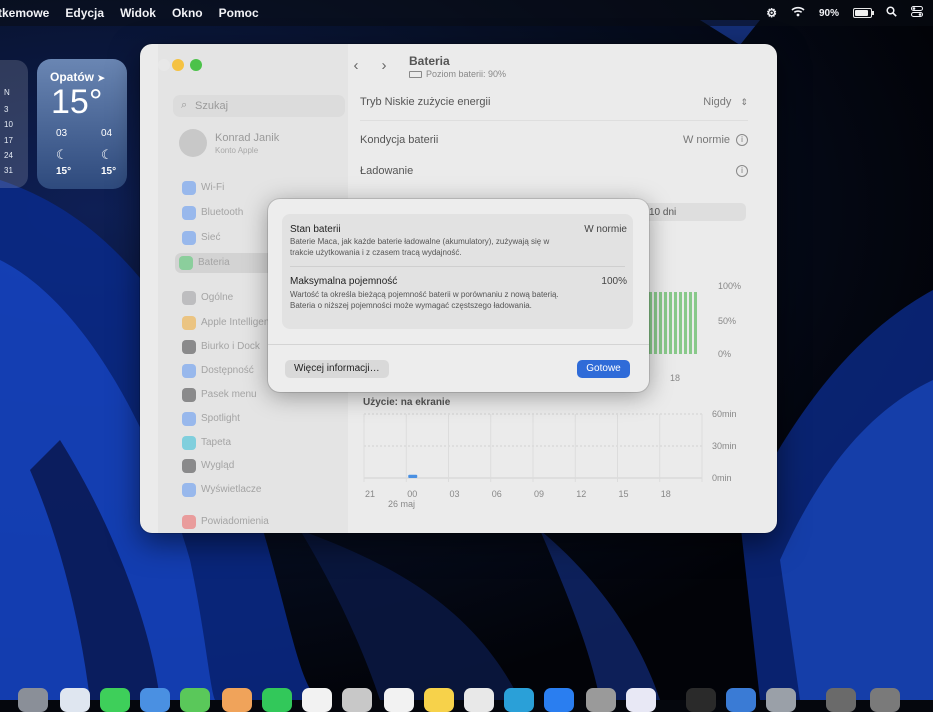 The image size is (933, 712). Describe the element at coordinates (263, 490) in the screenshot. I see `sidebar-item-wyświetlacze: Wyświetlacze` at that location.